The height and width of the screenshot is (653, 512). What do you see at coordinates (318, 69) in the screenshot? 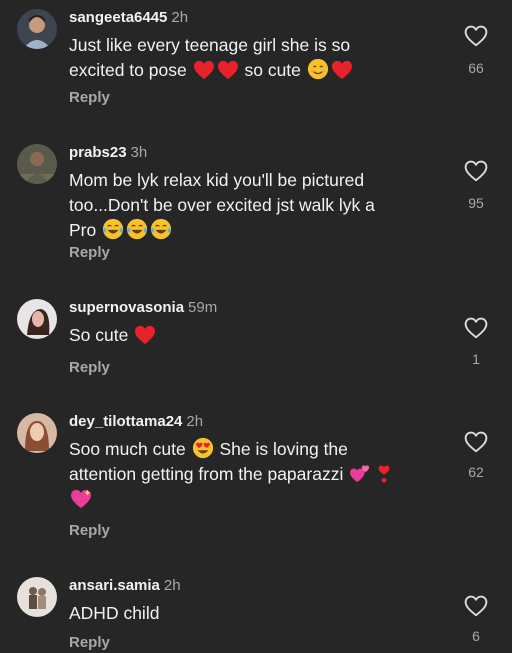
I see `smiling-face-emoji-icon` at bounding box center [318, 69].